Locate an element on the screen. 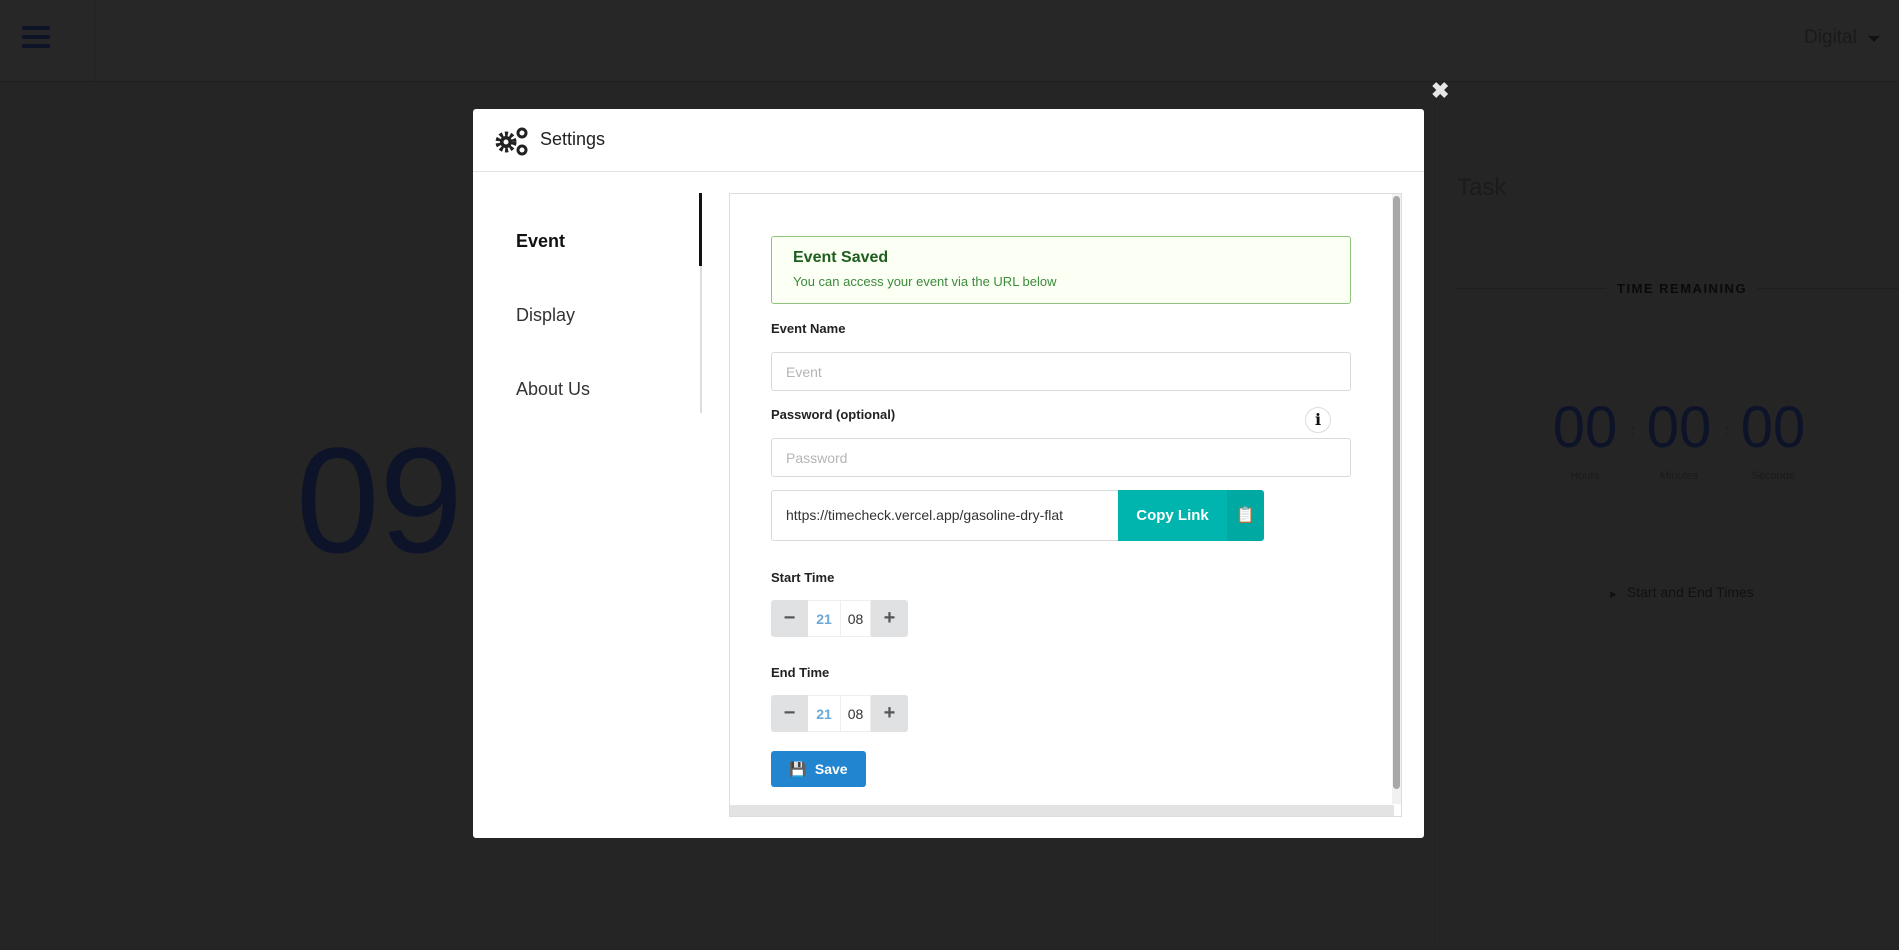  start-time-label: Start Time is located at coordinates (803, 577).